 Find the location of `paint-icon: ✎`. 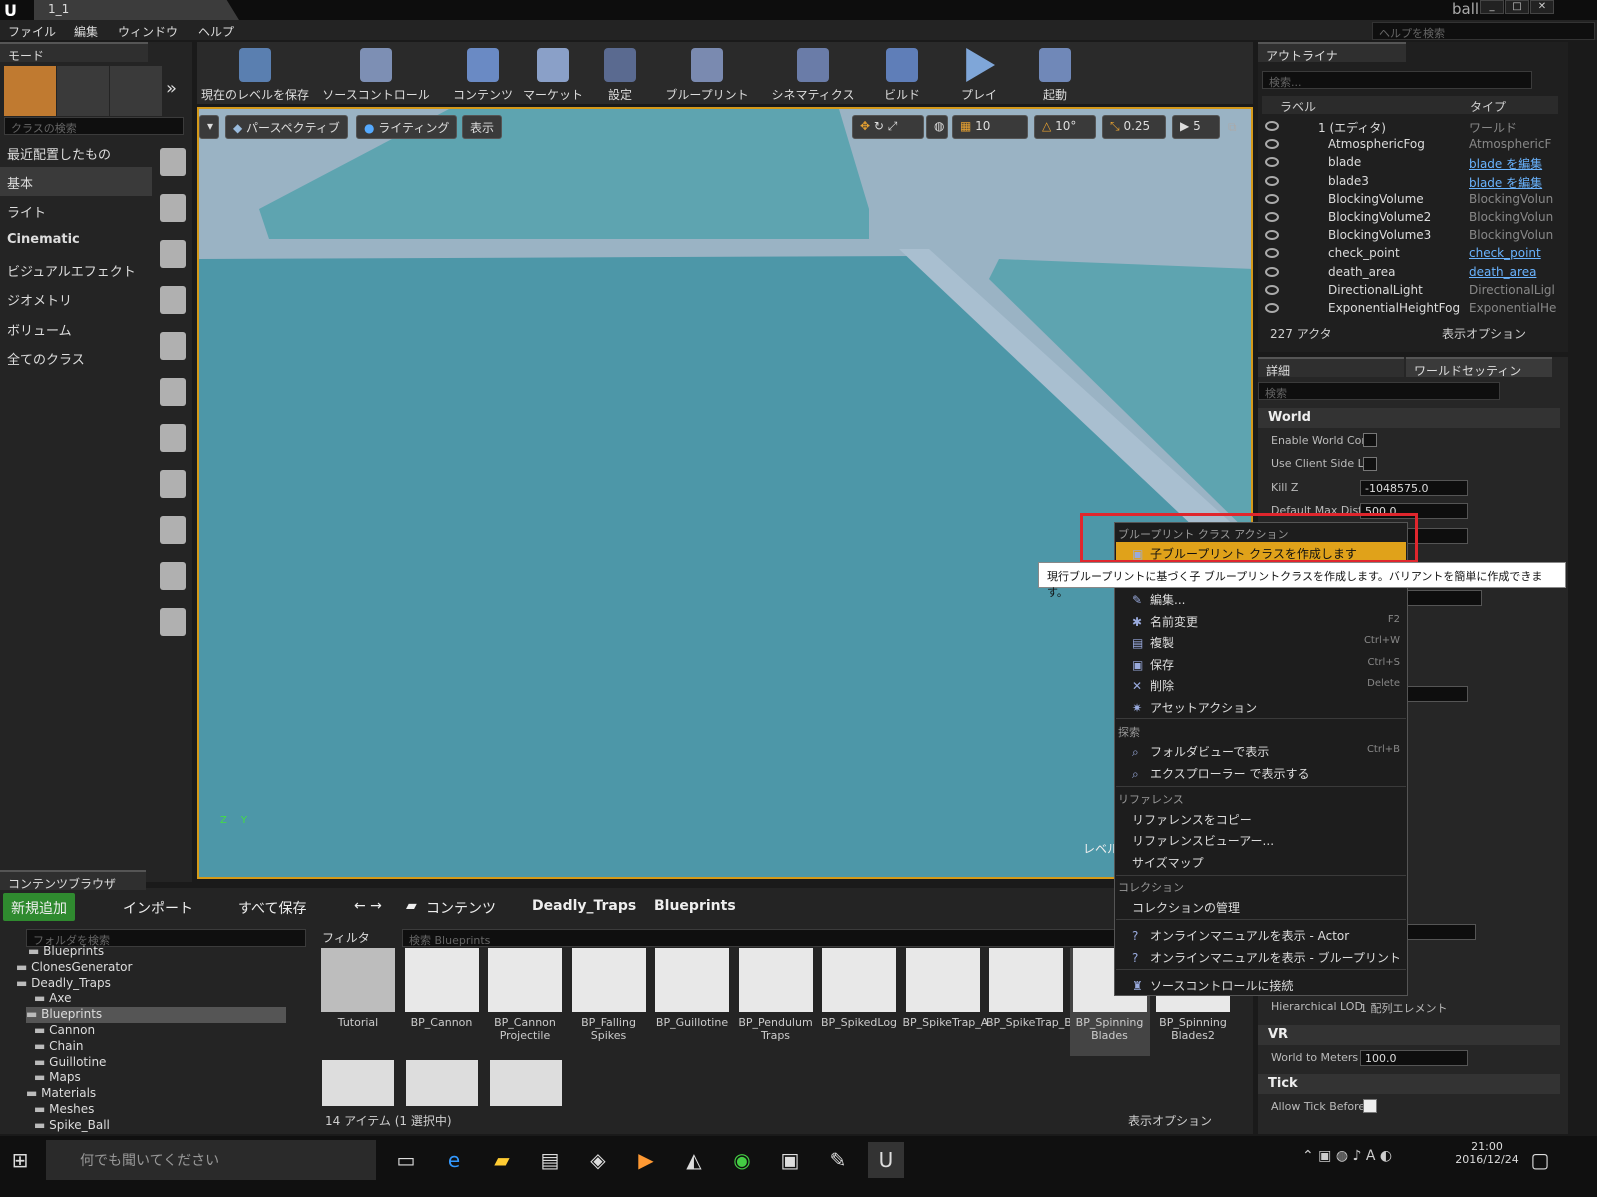

paint-icon: ✎ is located at coordinates (838, 1160).